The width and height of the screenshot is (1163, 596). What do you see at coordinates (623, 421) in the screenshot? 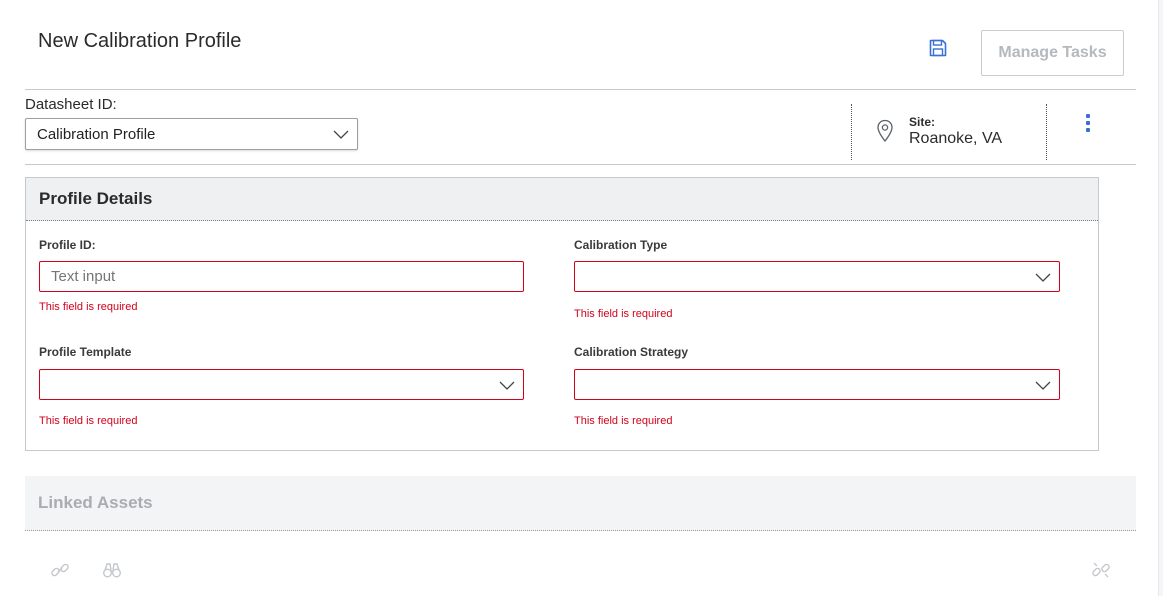
I see `calibration-strategy-error: This field is required` at bounding box center [623, 421].